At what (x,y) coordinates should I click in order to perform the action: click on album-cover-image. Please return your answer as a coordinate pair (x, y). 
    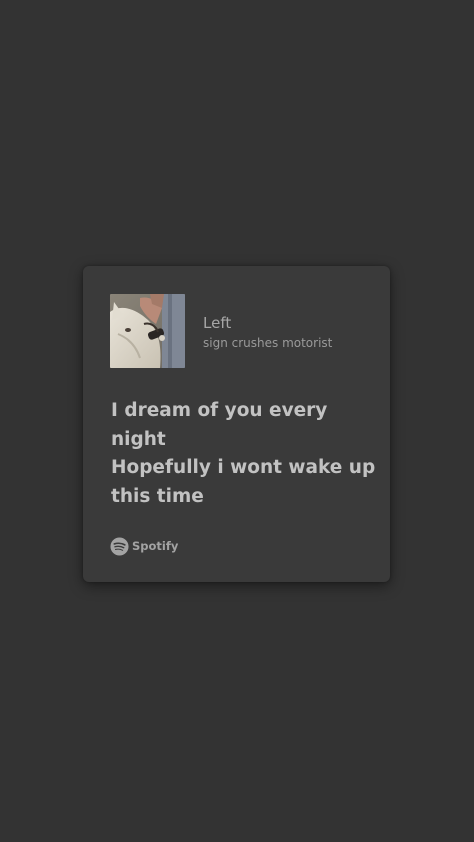
    Looking at the image, I should click on (147, 331).